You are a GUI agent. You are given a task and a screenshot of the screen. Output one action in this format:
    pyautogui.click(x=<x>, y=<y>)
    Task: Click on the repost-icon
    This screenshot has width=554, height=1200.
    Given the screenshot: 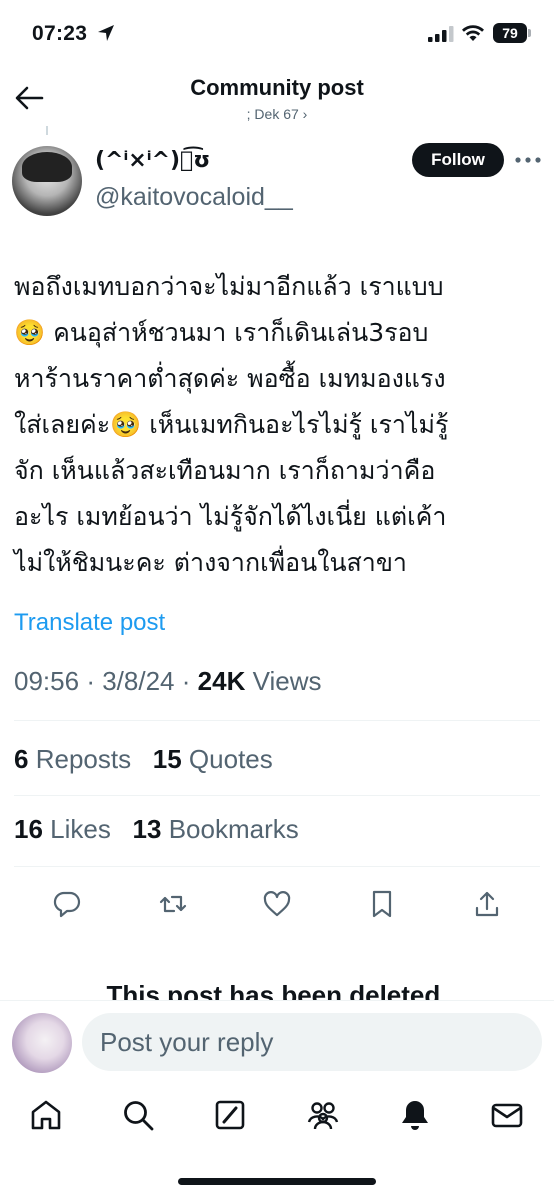 What is the action you would take?
    pyautogui.click(x=173, y=904)
    